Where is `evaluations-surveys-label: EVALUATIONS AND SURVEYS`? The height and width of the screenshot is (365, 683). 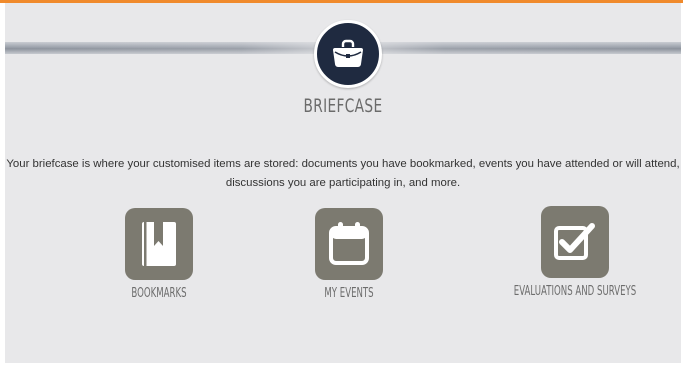 evaluations-surveys-label: EVALUATIONS AND SURVEYS is located at coordinates (575, 291).